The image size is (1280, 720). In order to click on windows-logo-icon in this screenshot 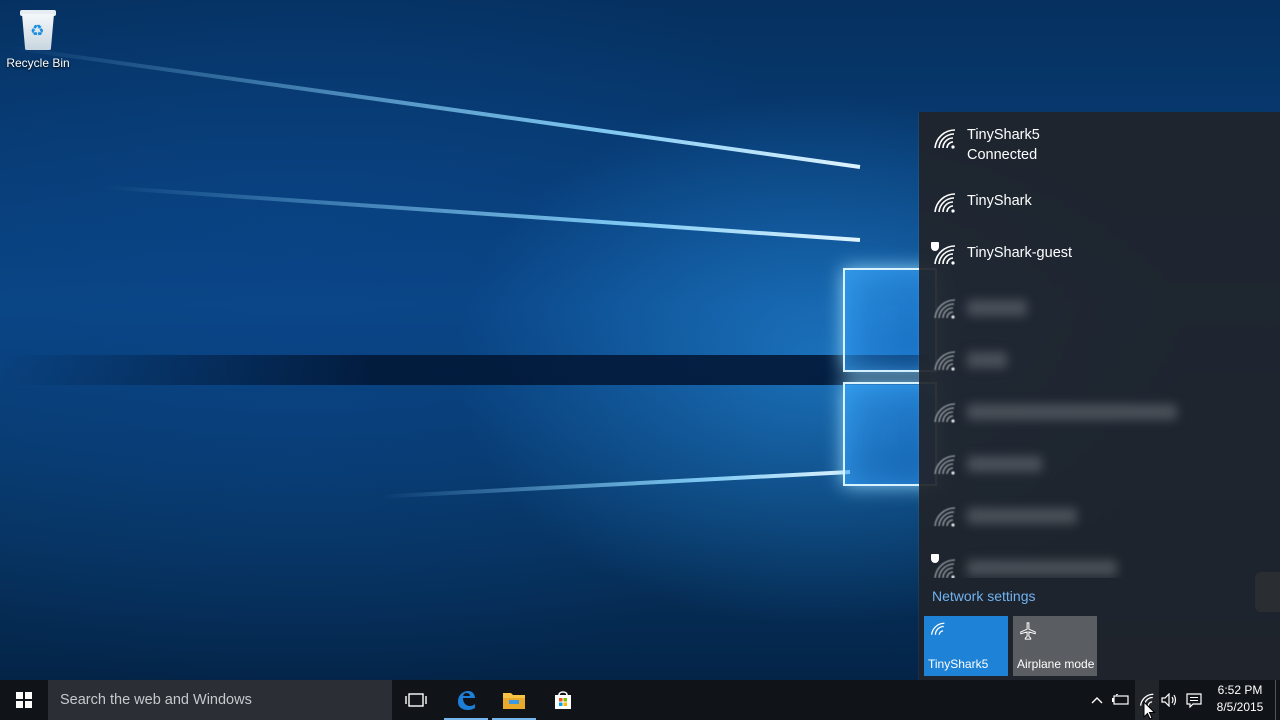, I will do `click(24, 700)`.